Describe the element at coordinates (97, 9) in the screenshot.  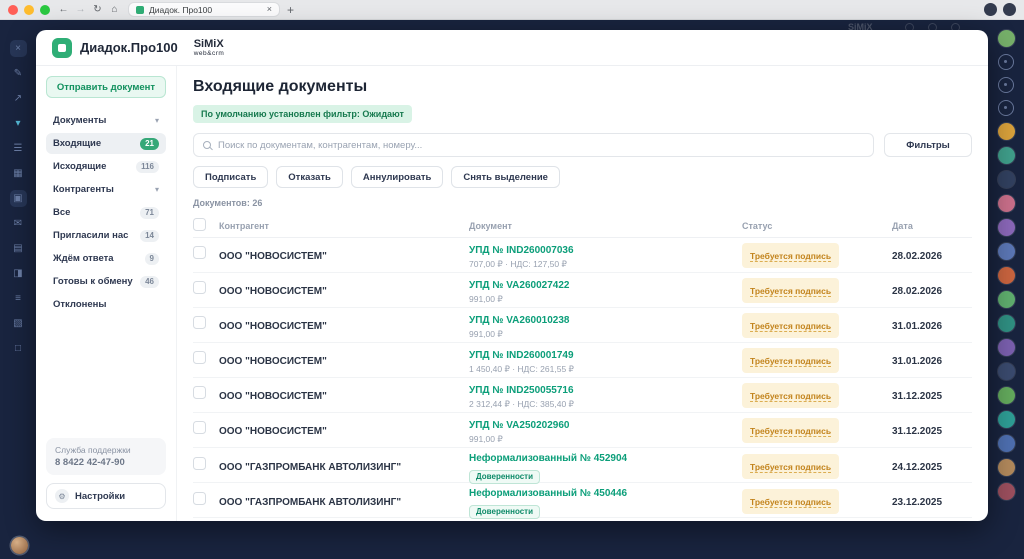
I see `reload-icon: ↻` at that location.